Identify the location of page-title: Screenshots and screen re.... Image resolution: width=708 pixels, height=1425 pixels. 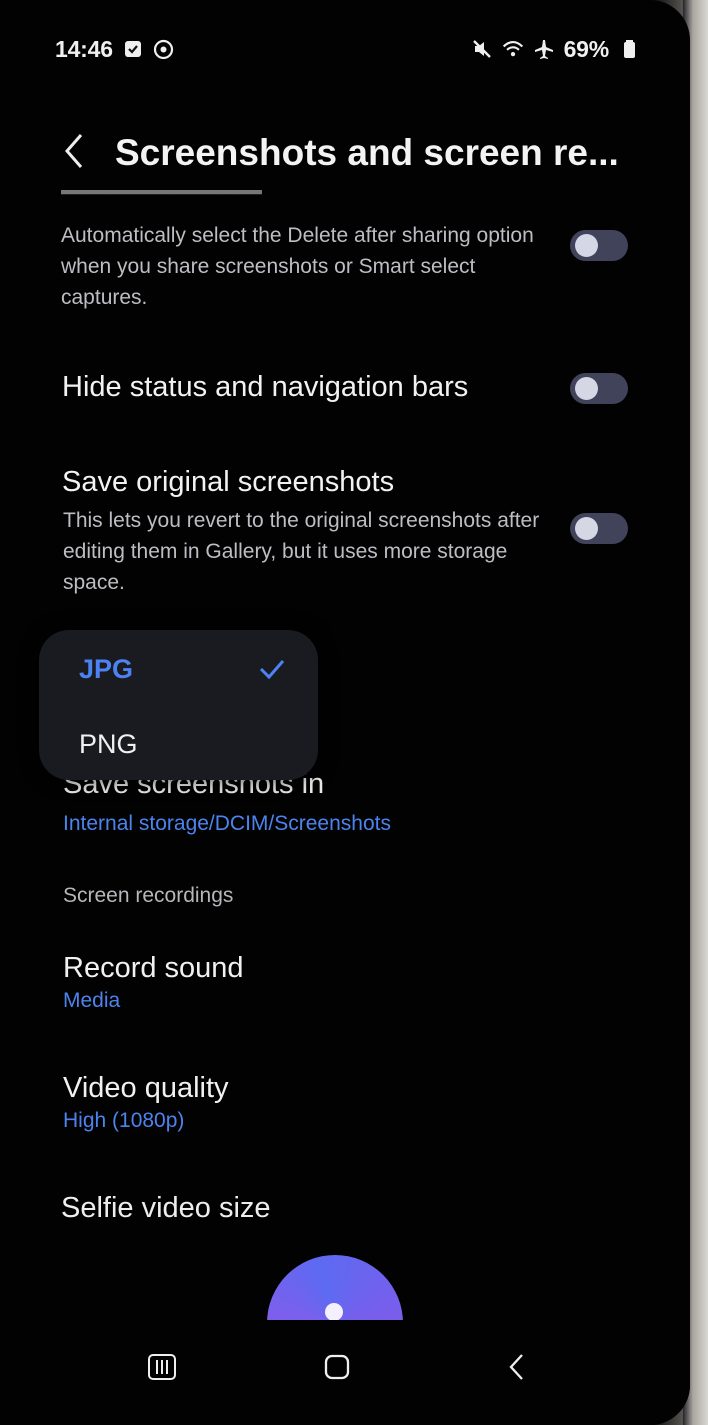
(367, 152).